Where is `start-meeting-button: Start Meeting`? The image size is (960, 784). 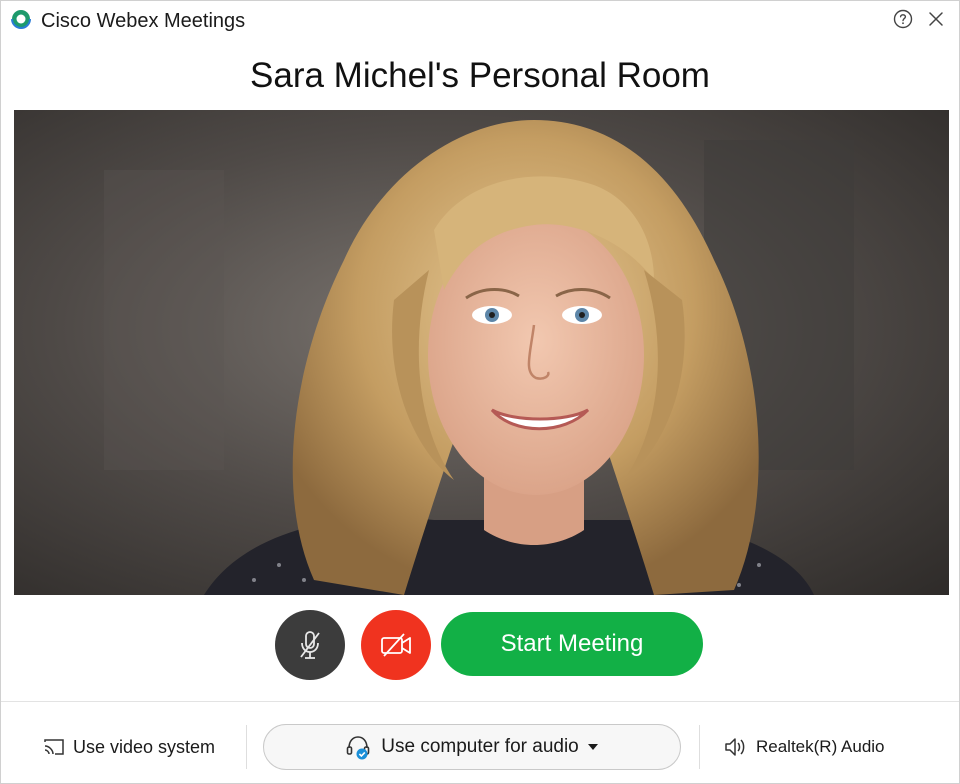
start-meeting-button: Start Meeting is located at coordinates (572, 644).